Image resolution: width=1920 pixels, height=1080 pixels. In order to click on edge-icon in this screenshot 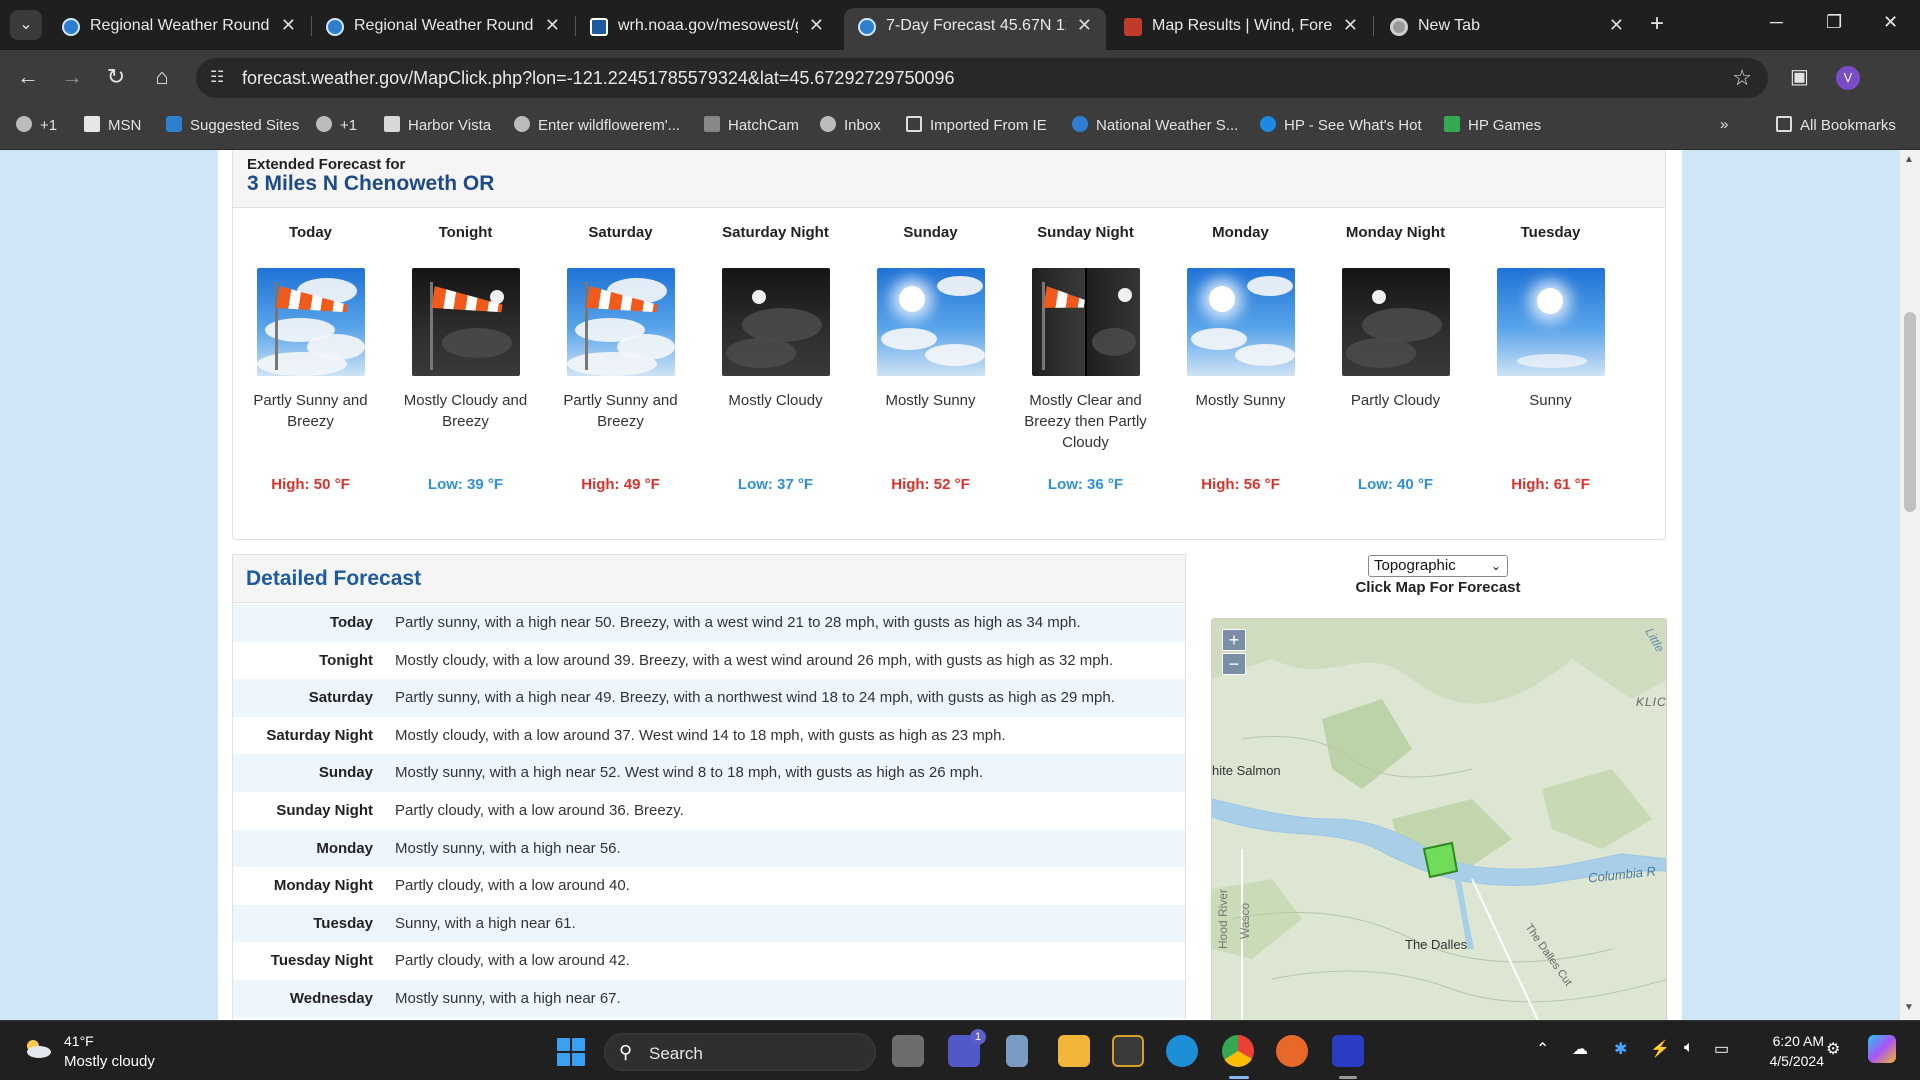, I will do `click(1182, 1051)`.